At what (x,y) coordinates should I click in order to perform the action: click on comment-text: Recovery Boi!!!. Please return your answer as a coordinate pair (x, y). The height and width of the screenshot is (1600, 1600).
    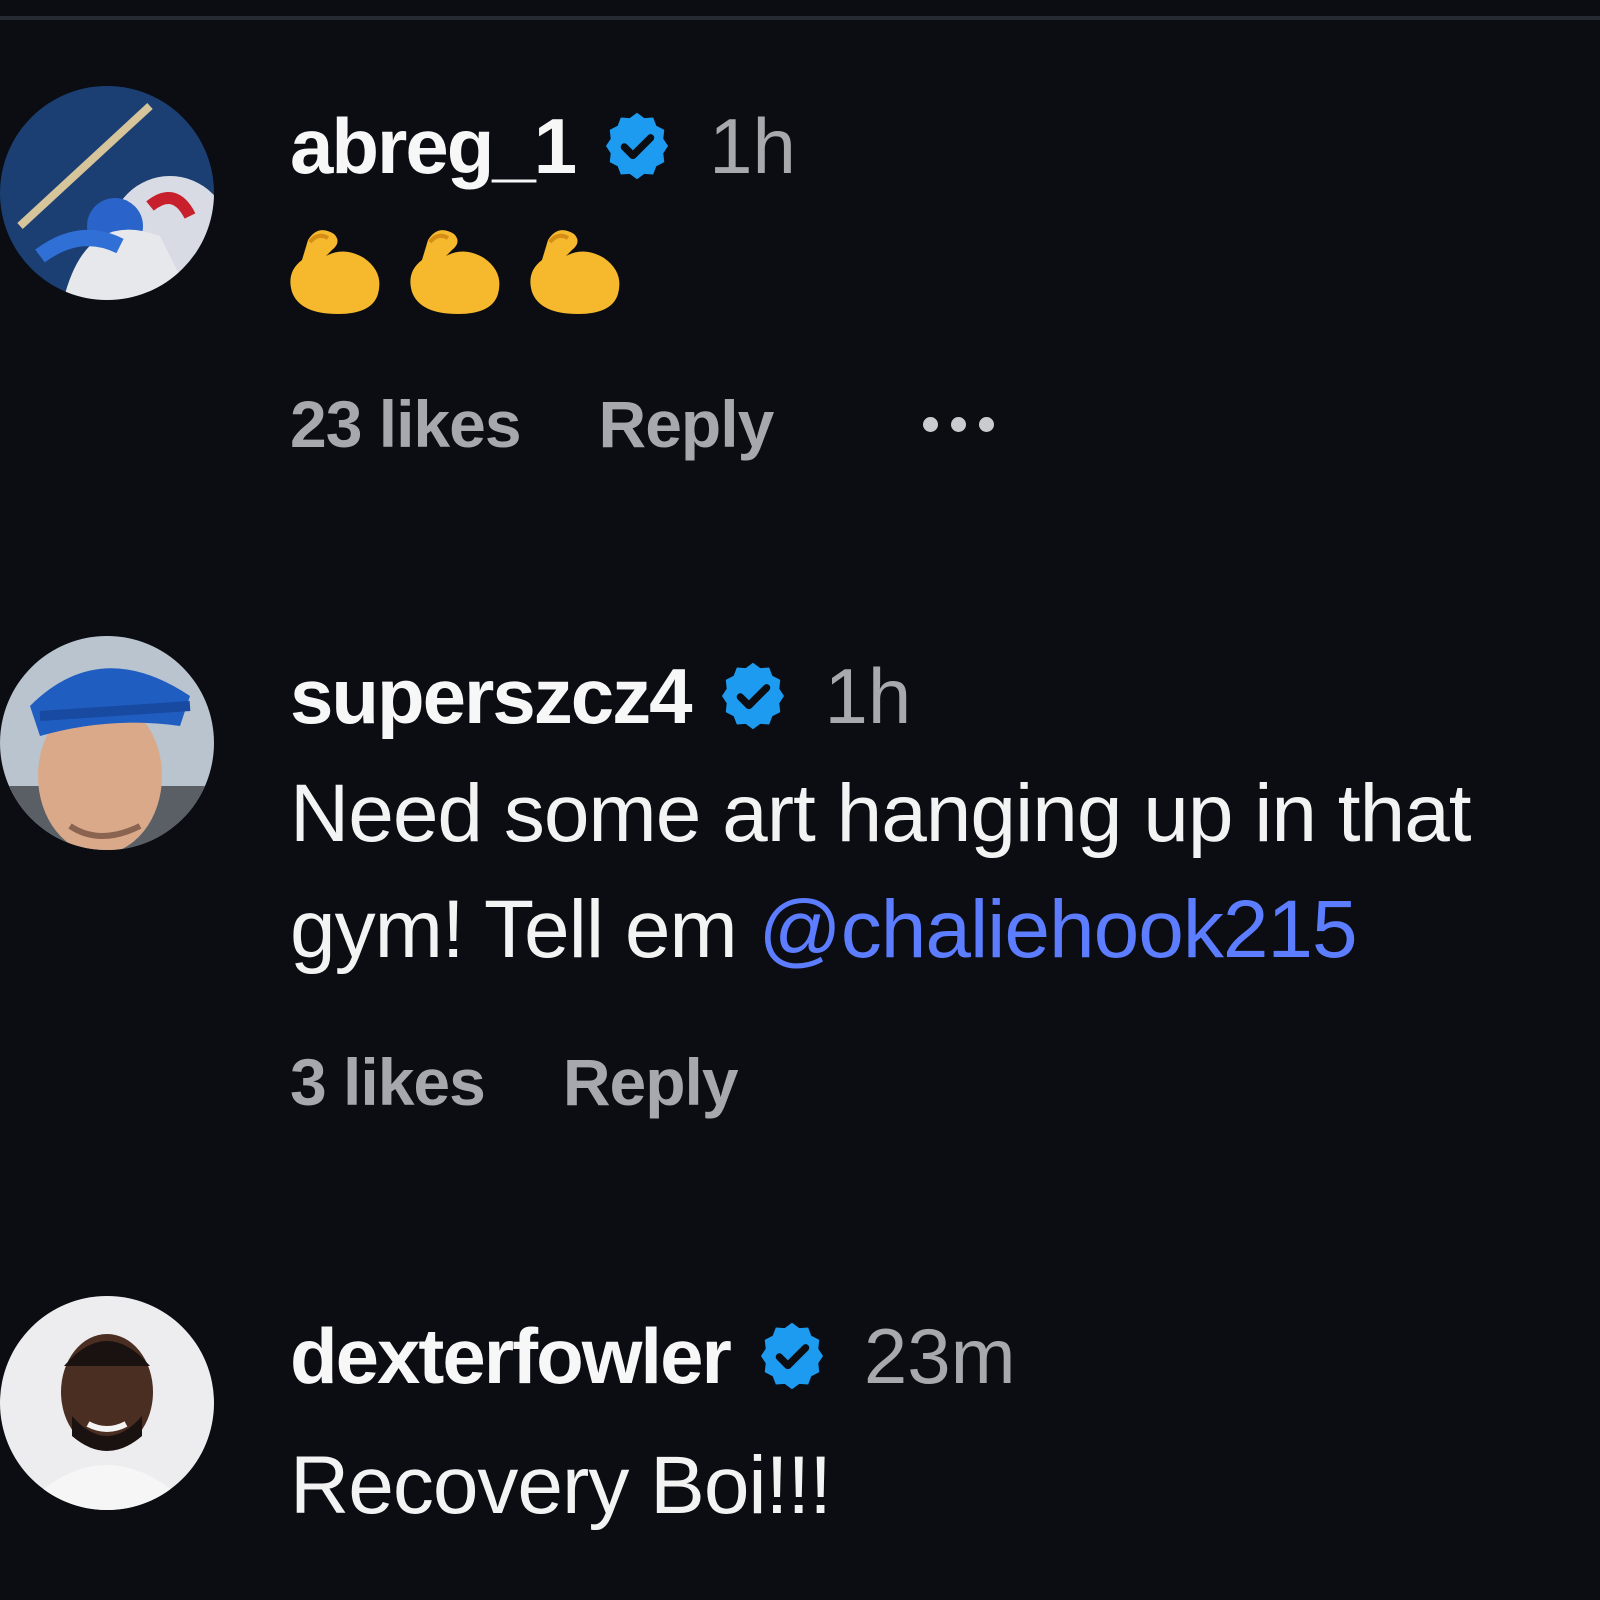
    Looking at the image, I should click on (561, 1485).